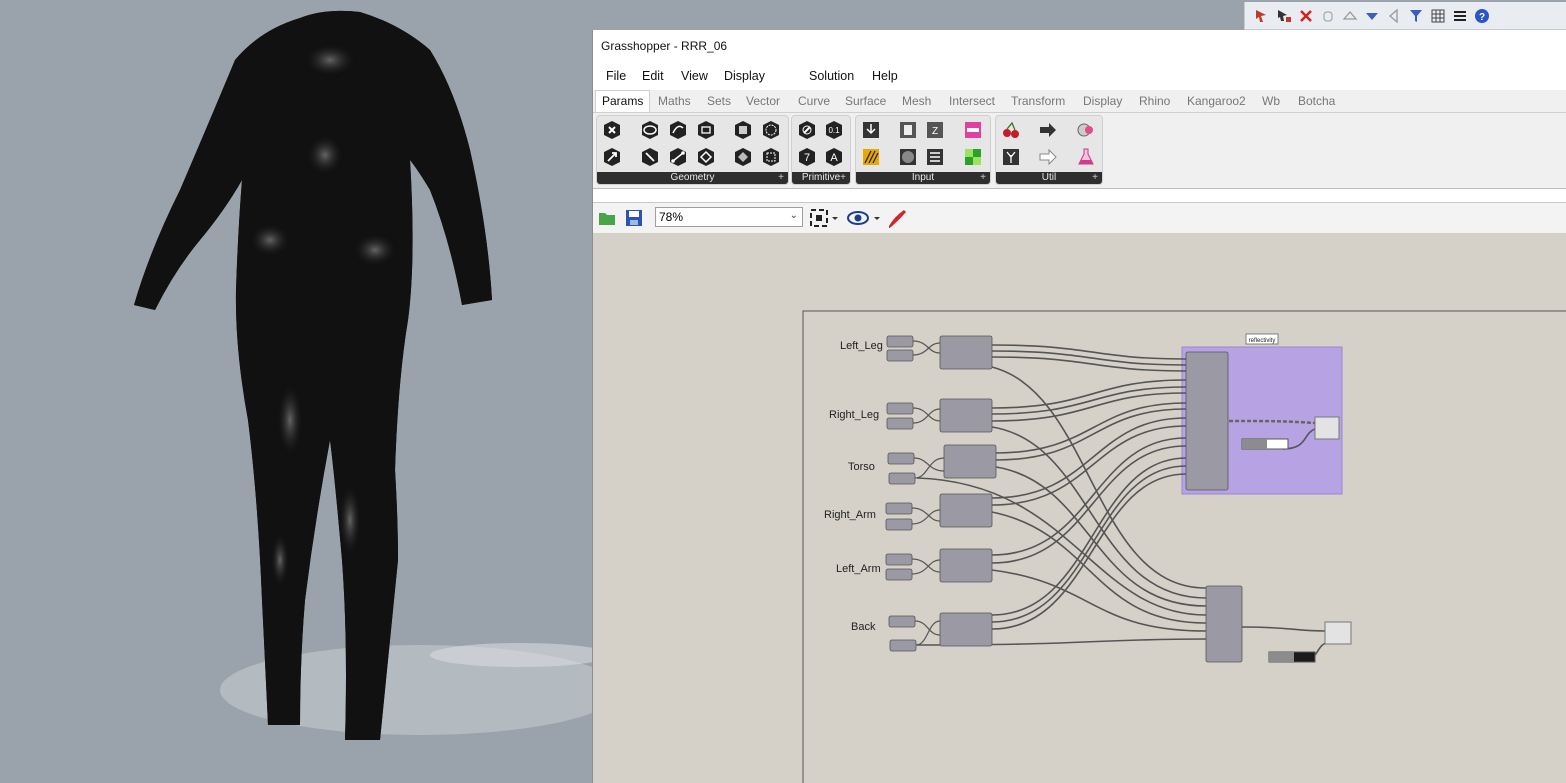 The width and height of the screenshot is (1566, 783). I want to click on text-param-icon: A, so click(834, 157).